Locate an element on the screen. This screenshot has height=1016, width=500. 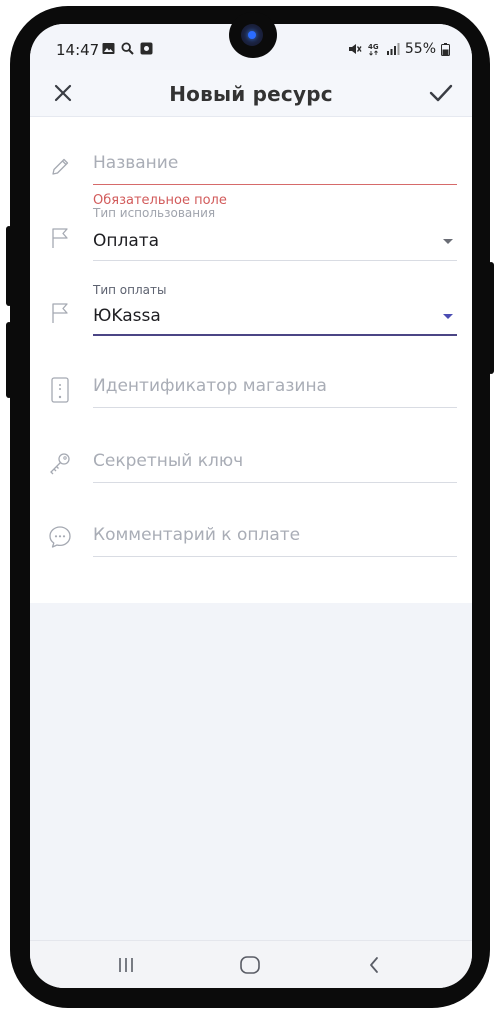
battery-percent: 55% is located at coordinates (420, 49).